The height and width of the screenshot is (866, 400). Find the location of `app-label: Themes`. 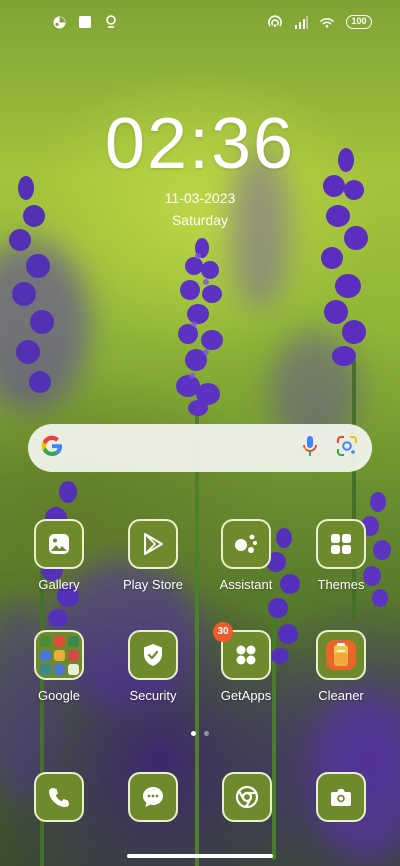

app-label: Themes is located at coordinates (341, 584).